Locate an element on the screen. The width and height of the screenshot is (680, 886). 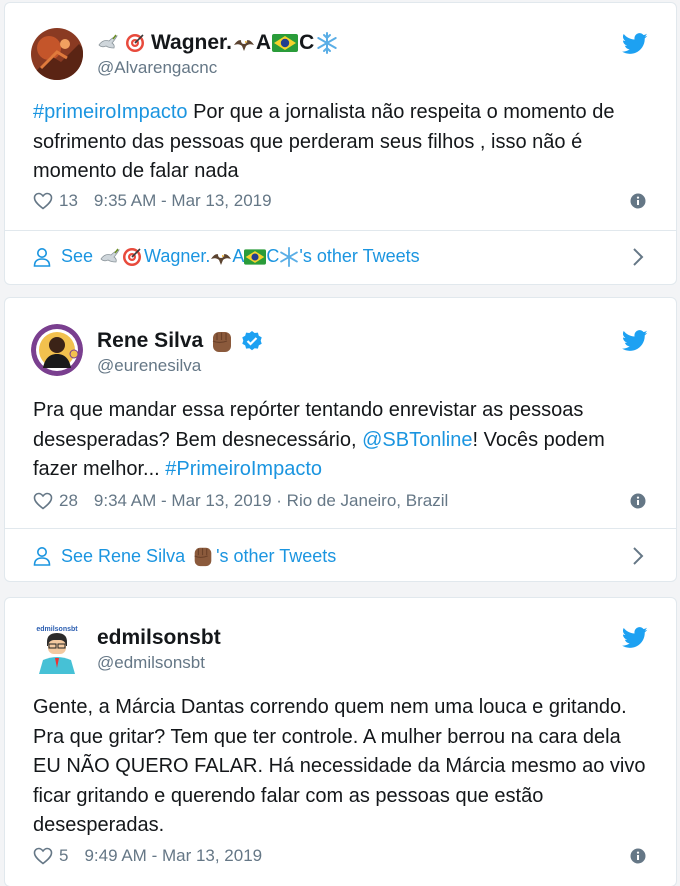
display-name: Wagner. A C is located at coordinates (244, 43).